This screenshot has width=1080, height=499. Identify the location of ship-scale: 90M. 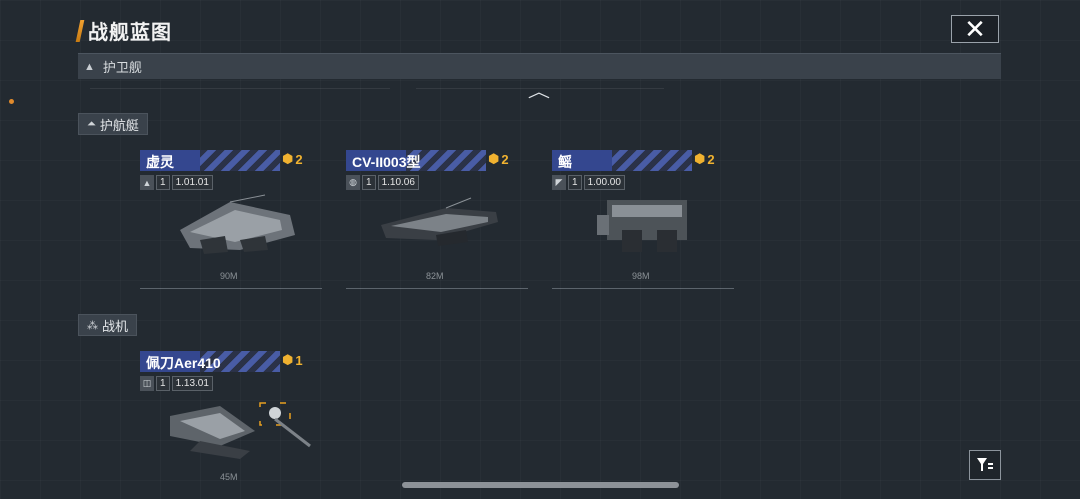
(229, 276).